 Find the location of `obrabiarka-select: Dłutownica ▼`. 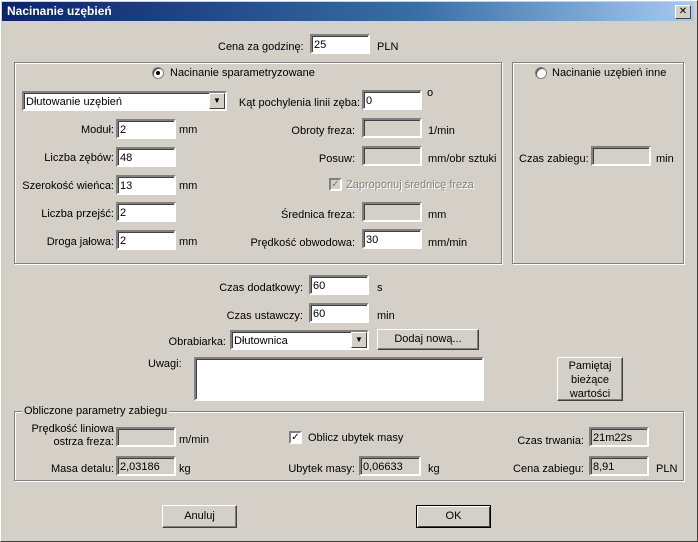

obrabiarka-select: Dłutownica ▼ is located at coordinates (299, 340).